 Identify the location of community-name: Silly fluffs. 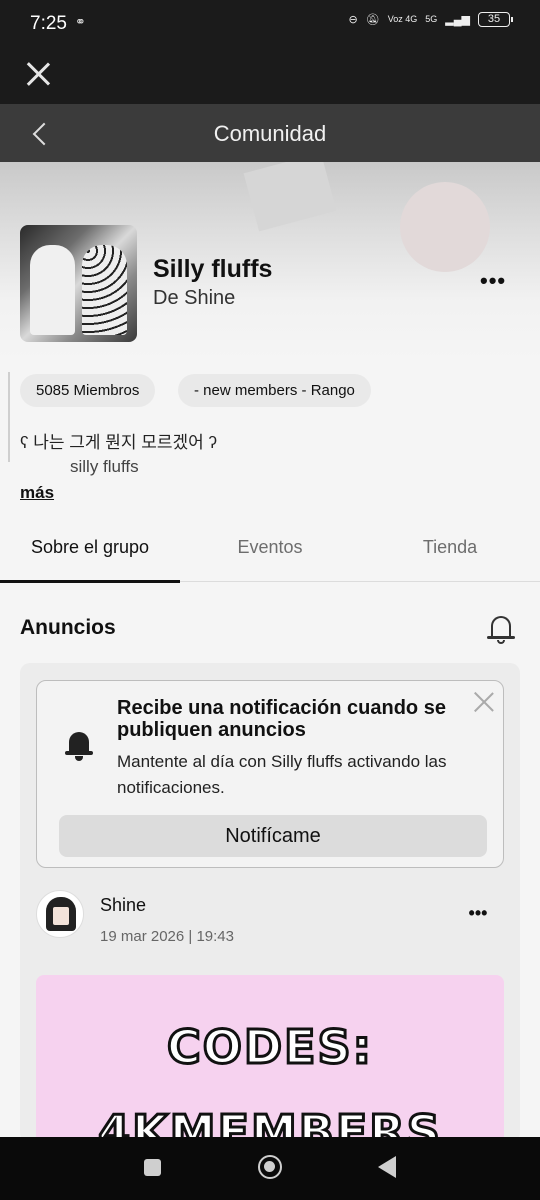
(213, 269).